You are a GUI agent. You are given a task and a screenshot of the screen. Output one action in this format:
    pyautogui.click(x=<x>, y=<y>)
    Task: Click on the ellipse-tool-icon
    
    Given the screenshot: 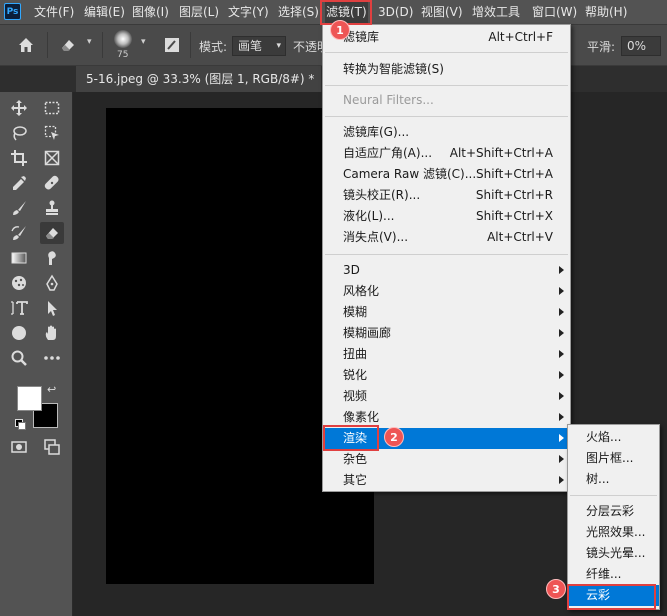 What is the action you would take?
    pyautogui.click(x=19, y=333)
    